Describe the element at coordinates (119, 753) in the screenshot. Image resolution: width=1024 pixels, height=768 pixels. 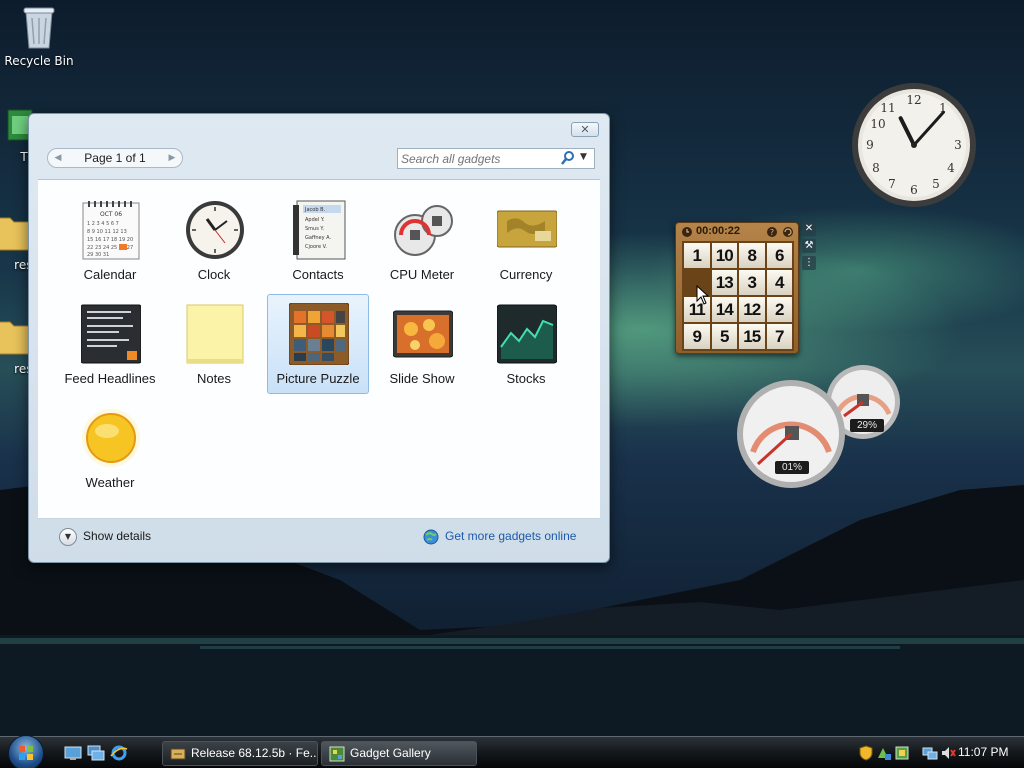
I see `internet-explorer-icon` at that location.